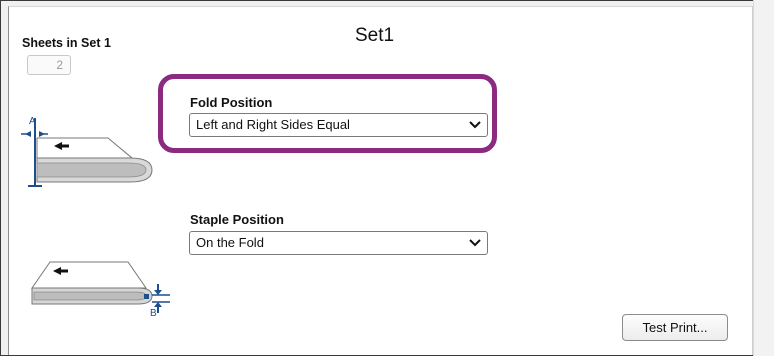 The height and width of the screenshot is (356, 774). What do you see at coordinates (375, 35) in the screenshot?
I see `set-title: Set1` at bounding box center [375, 35].